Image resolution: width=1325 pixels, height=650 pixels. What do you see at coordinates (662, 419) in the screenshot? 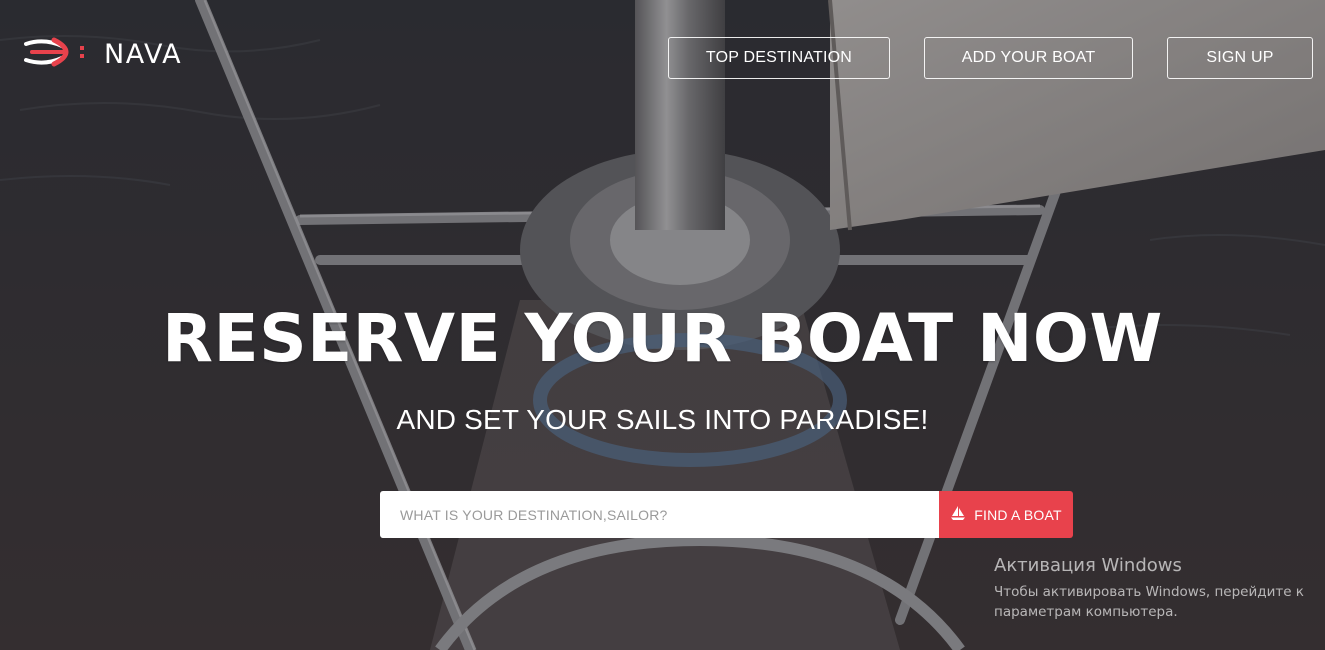
I see `hero-subheadline: AND SET YOUR SAILS INTO PARADISE!` at bounding box center [662, 419].